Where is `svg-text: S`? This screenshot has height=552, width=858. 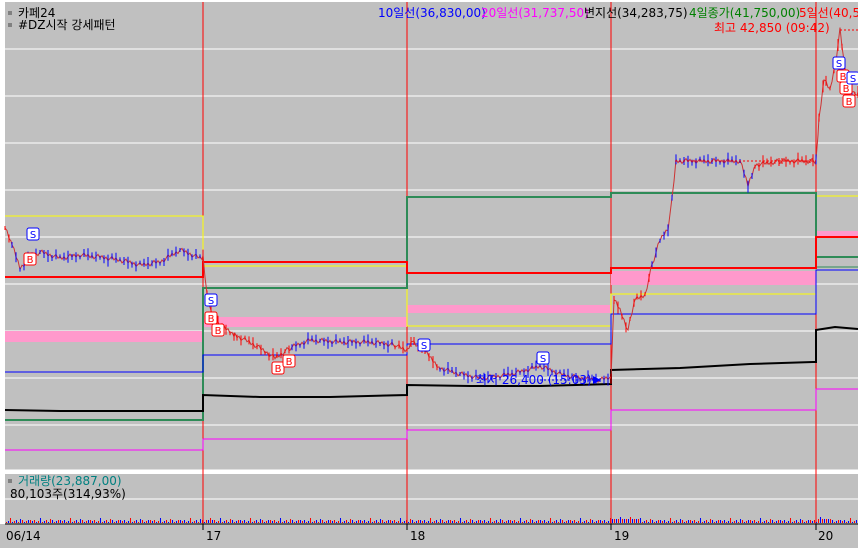
svg-text: S is located at coordinates (211, 301).